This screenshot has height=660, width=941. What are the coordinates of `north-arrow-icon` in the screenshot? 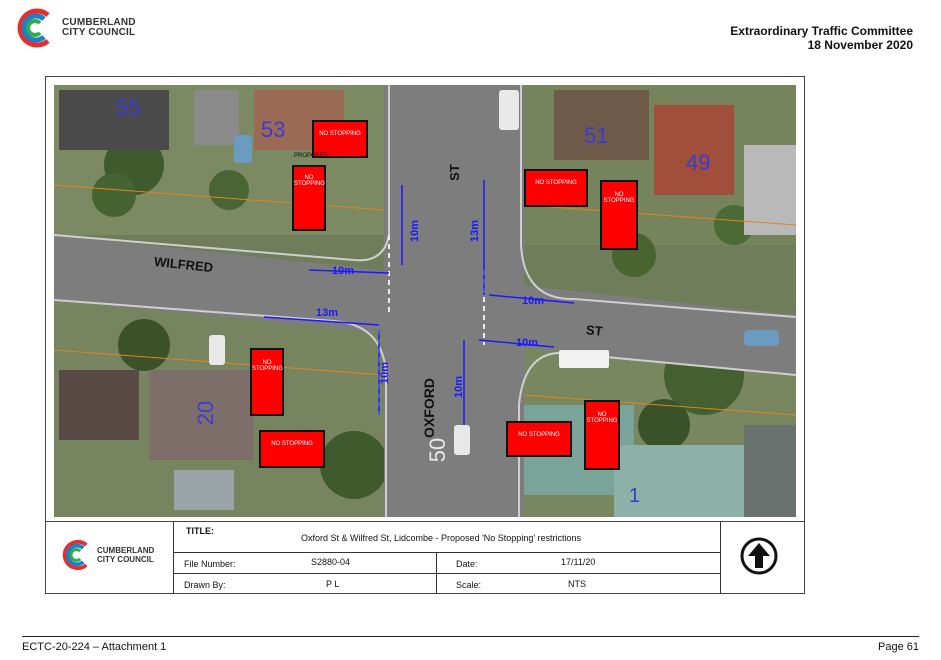 It's located at (759, 556).